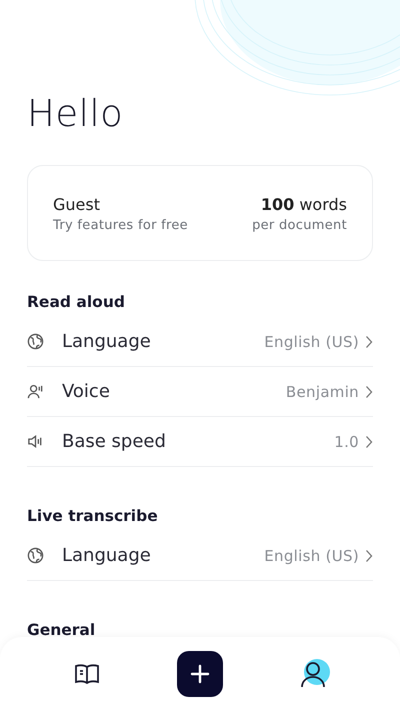 Image resolution: width=400 pixels, height=711 pixels. Describe the element at coordinates (303, 204) in the screenshot. I see `word-limit: 100 words` at that location.